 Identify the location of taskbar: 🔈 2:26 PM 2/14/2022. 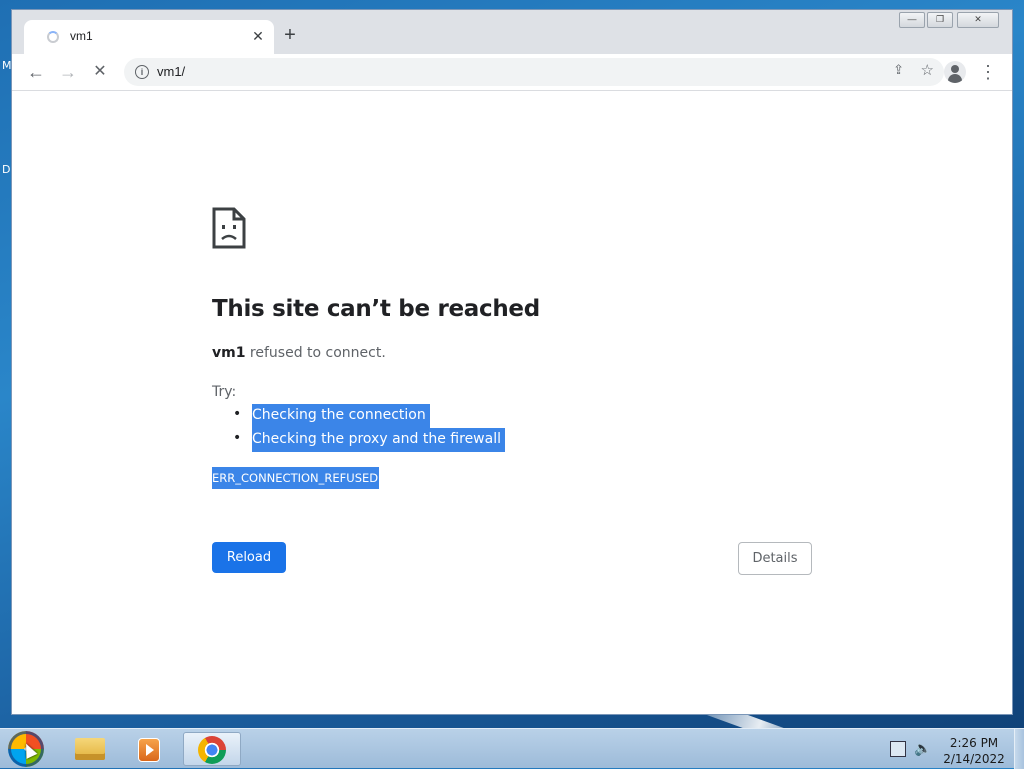
(512, 748).